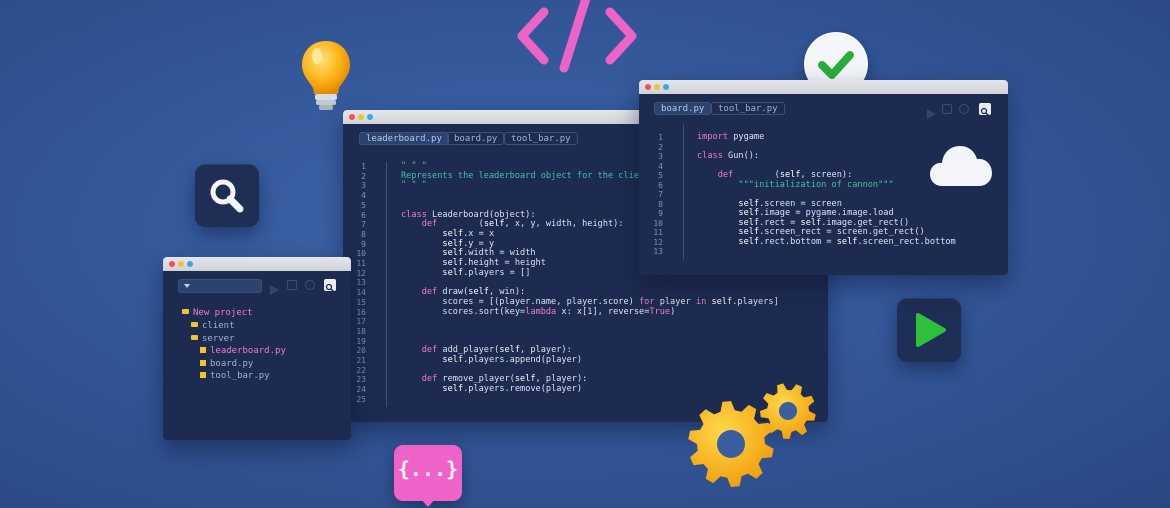 This screenshot has height=508, width=1170. I want to click on line-number: 24, so click(361, 390).